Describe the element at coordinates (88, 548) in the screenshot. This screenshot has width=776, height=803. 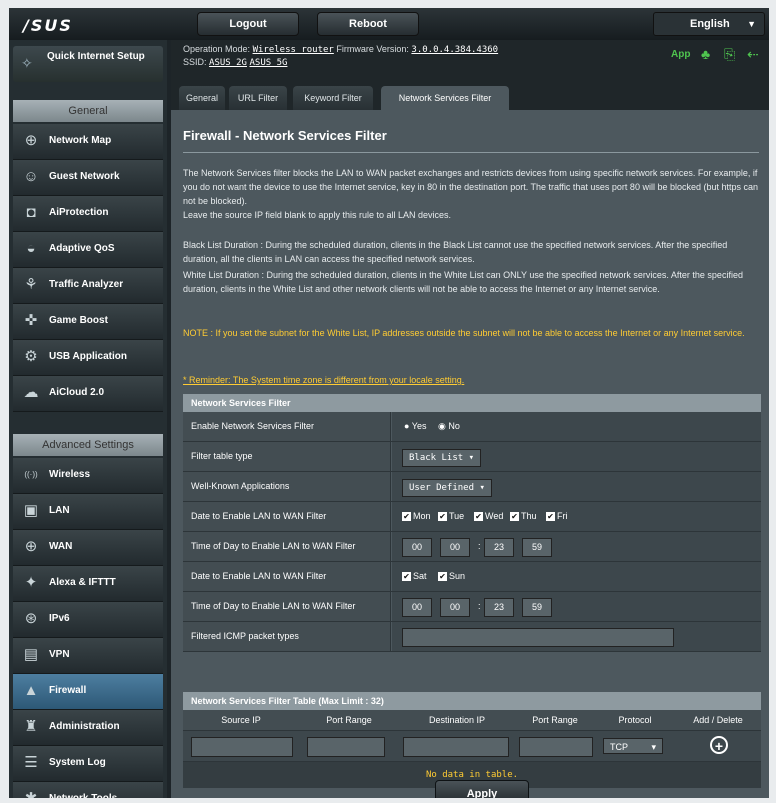
I see `sidebar-item-wan: ⊕ WAN` at that location.